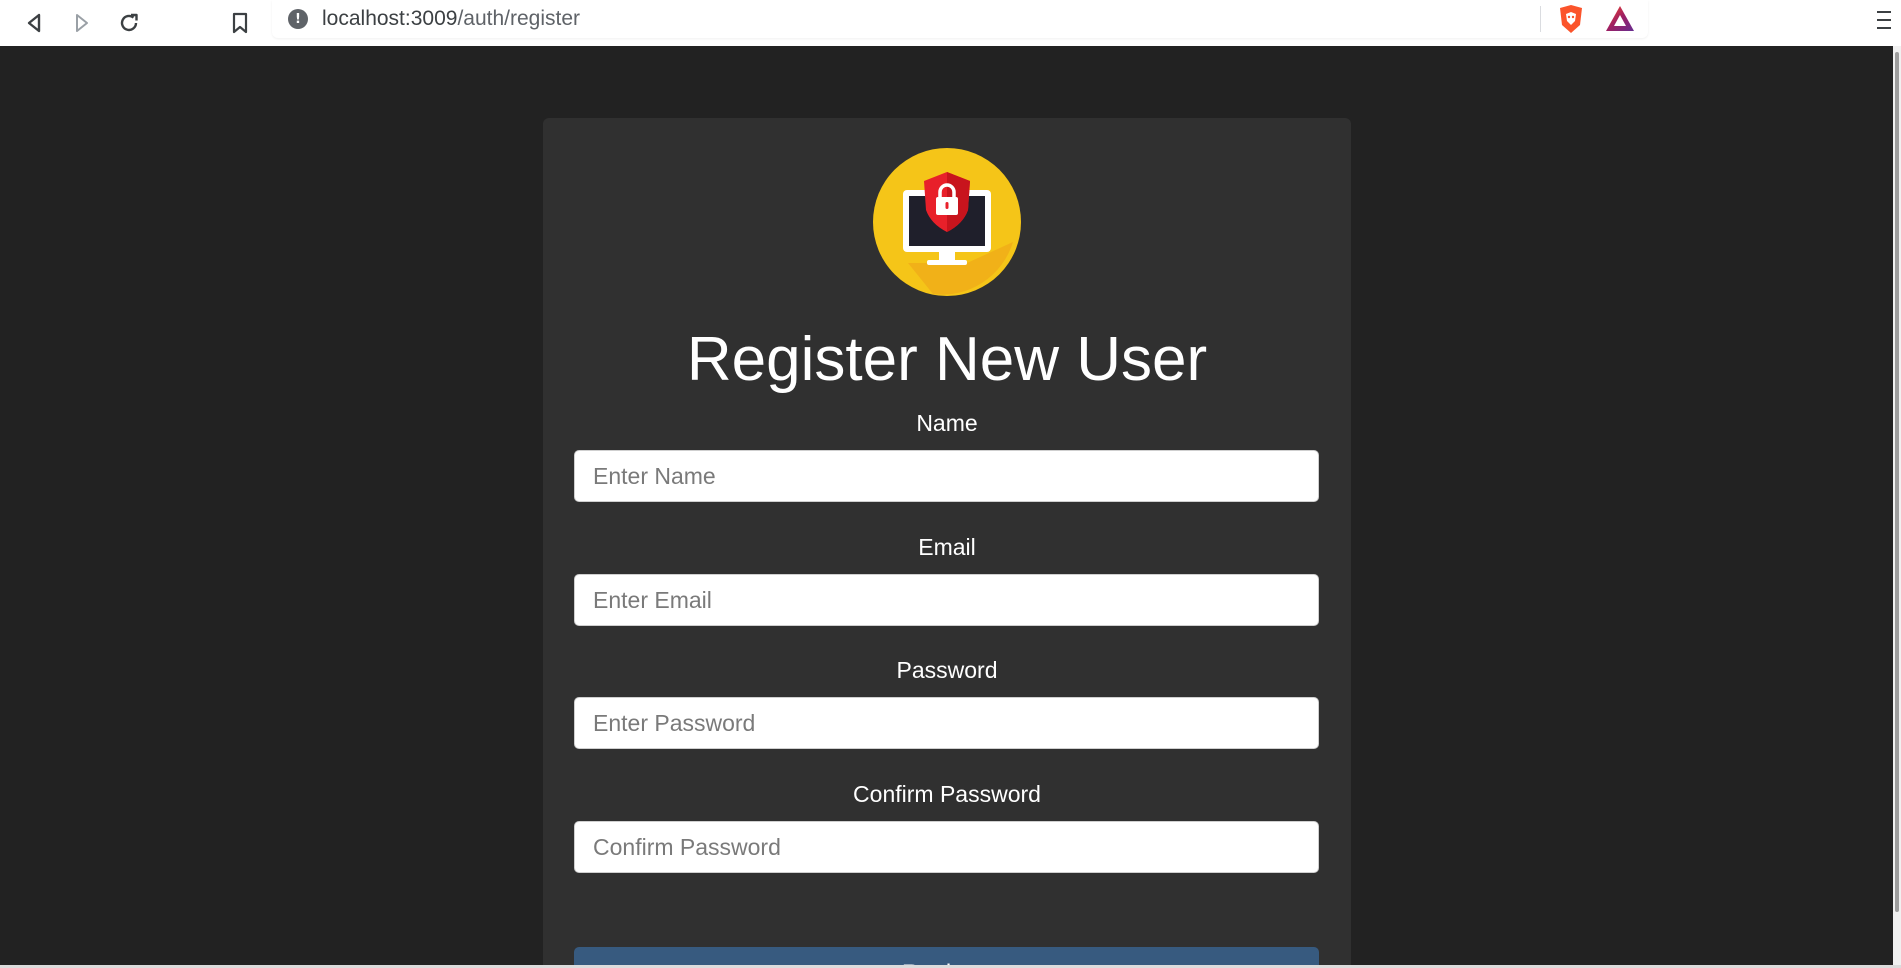 Image resolution: width=1901 pixels, height=968 pixels. I want to click on brave-rewards-button, so click(1620, 19).